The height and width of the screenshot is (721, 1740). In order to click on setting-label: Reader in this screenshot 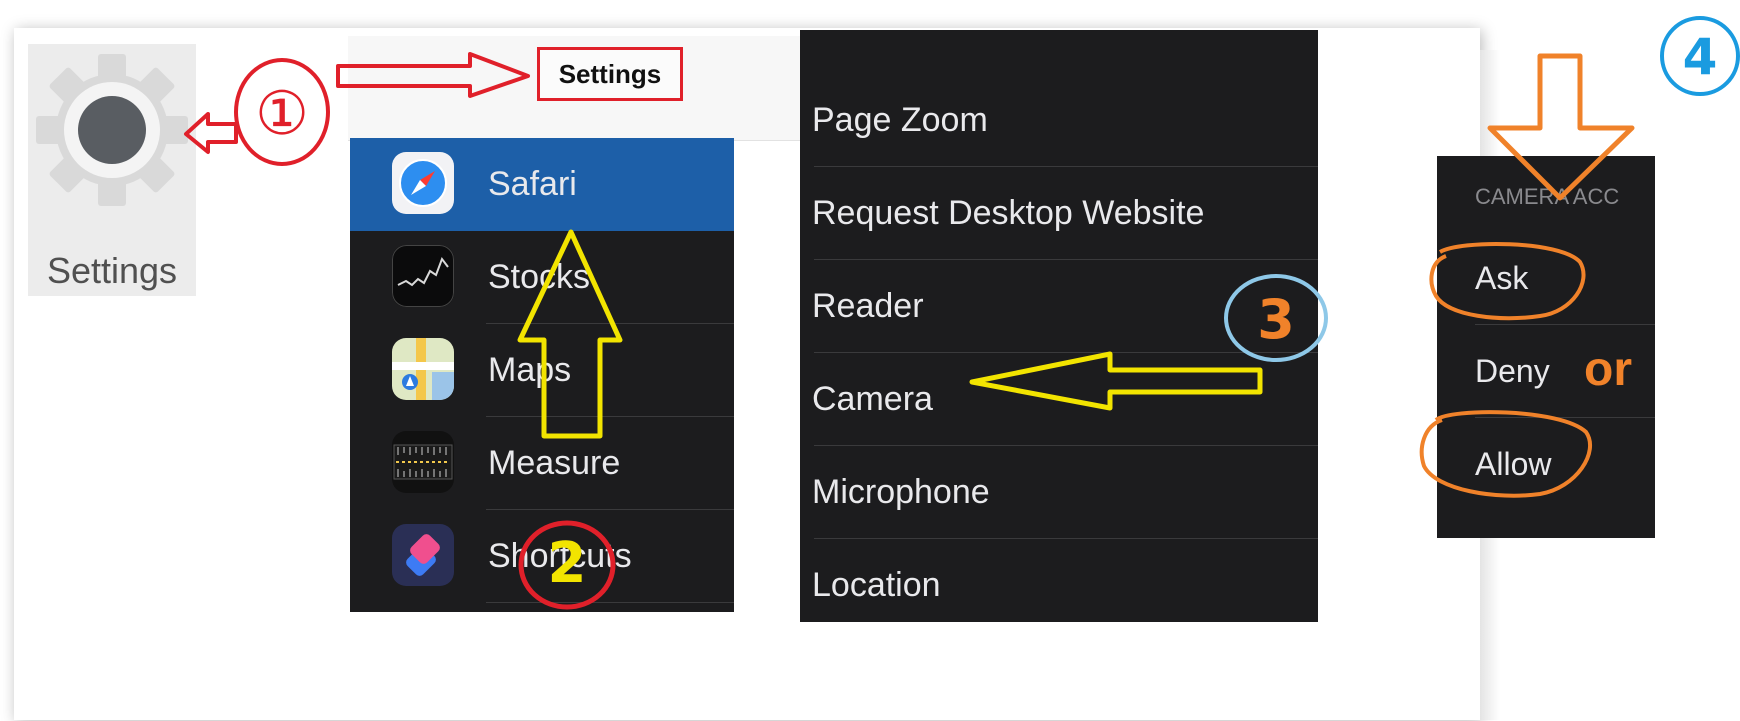, I will do `click(868, 306)`.